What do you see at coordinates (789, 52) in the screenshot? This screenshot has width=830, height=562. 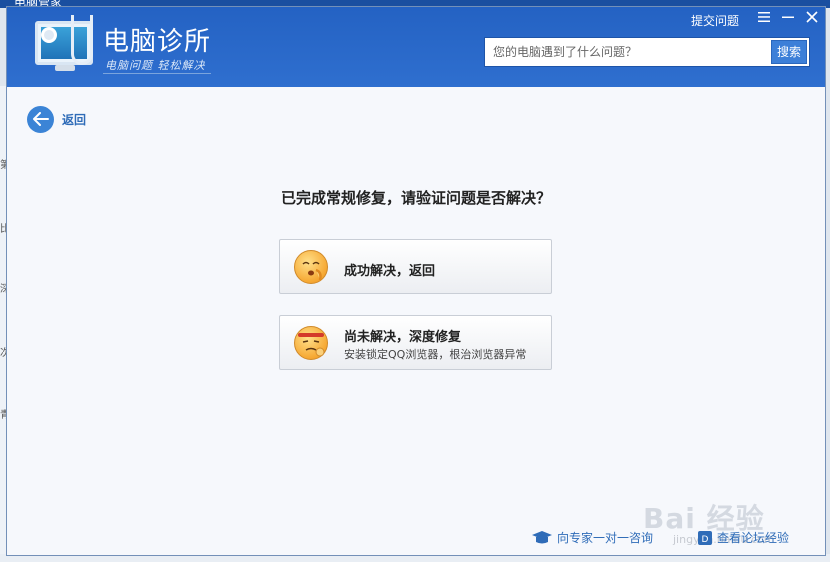 I see `search-button: 搜索` at bounding box center [789, 52].